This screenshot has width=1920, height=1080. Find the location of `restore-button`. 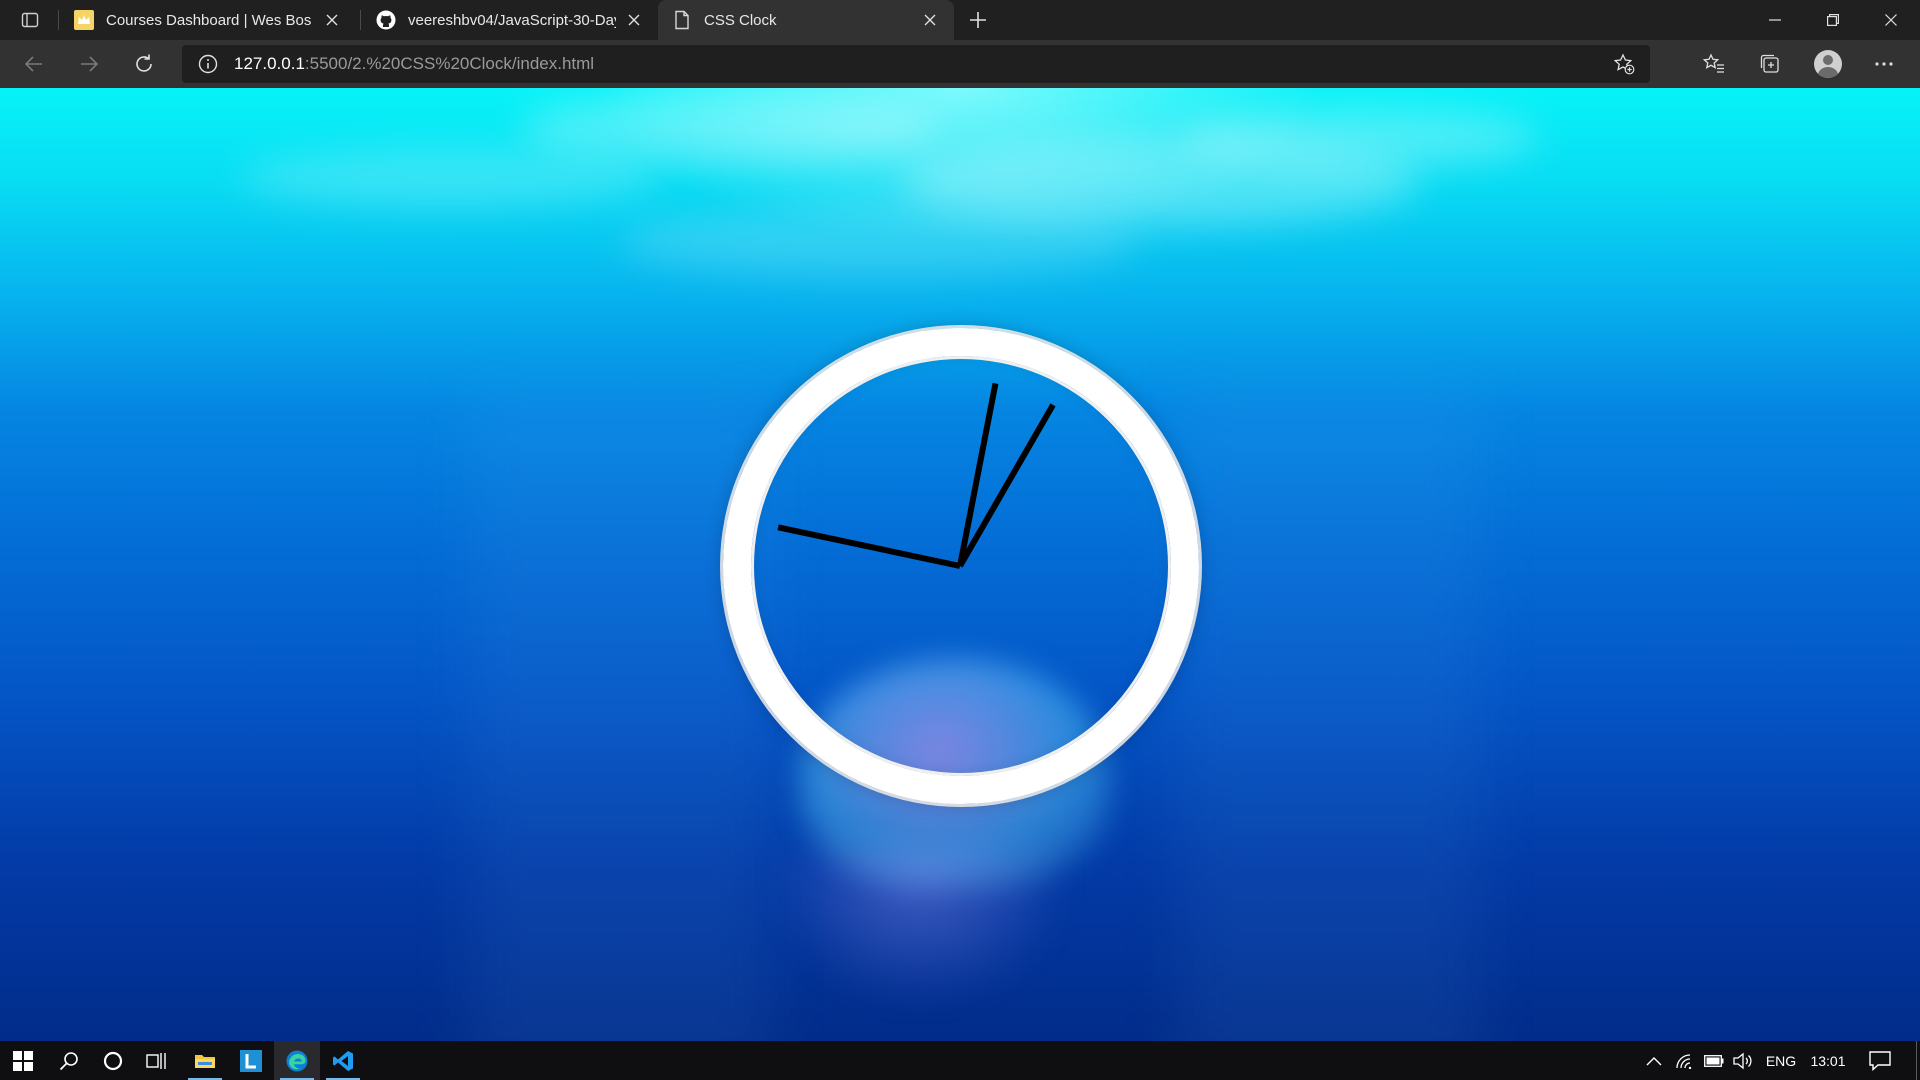

restore-button is located at coordinates (1833, 20).